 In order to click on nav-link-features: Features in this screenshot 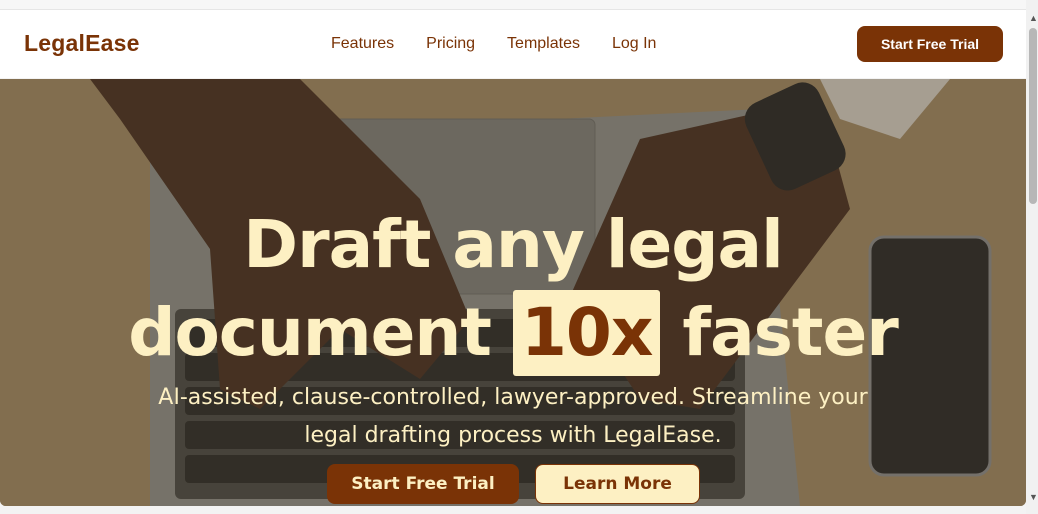, I will do `click(362, 44)`.